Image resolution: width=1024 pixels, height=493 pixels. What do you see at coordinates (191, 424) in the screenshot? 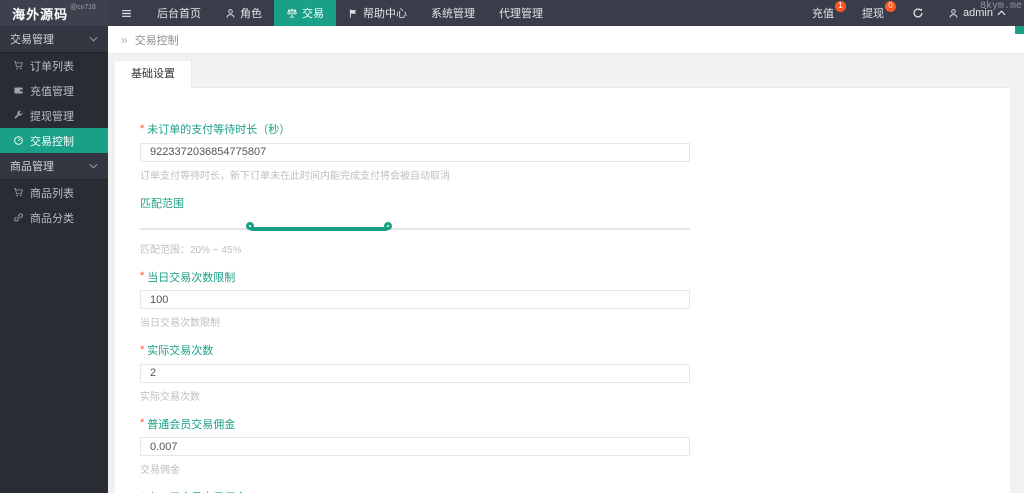
I see `field-label: 普通会员交易佣金` at bounding box center [191, 424].